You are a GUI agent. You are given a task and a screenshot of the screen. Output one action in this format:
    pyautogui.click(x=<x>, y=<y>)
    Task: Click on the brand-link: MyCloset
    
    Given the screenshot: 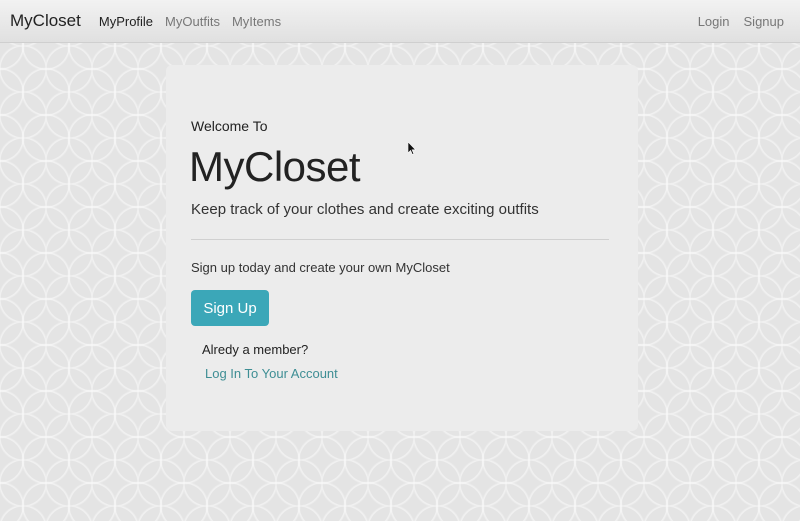 What is the action you would take?
    pyautogui.click(x=45, y=21)
    